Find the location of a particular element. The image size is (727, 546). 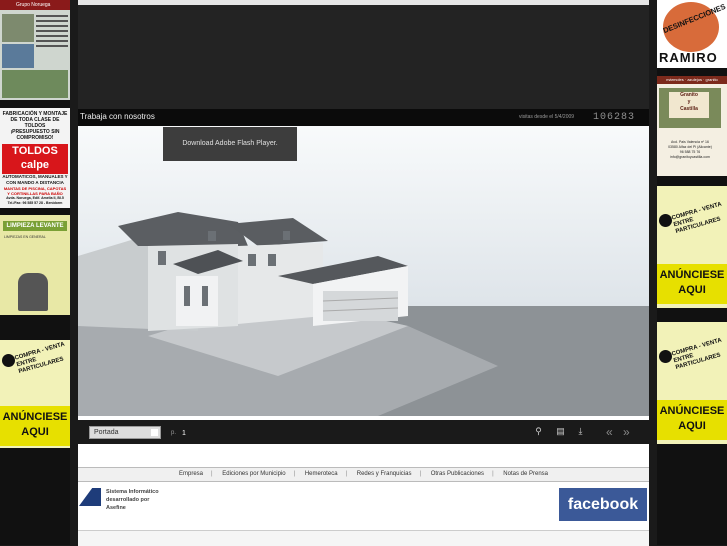

menu-redes: Redes y Franquicias is located at coordinates (384, 474).